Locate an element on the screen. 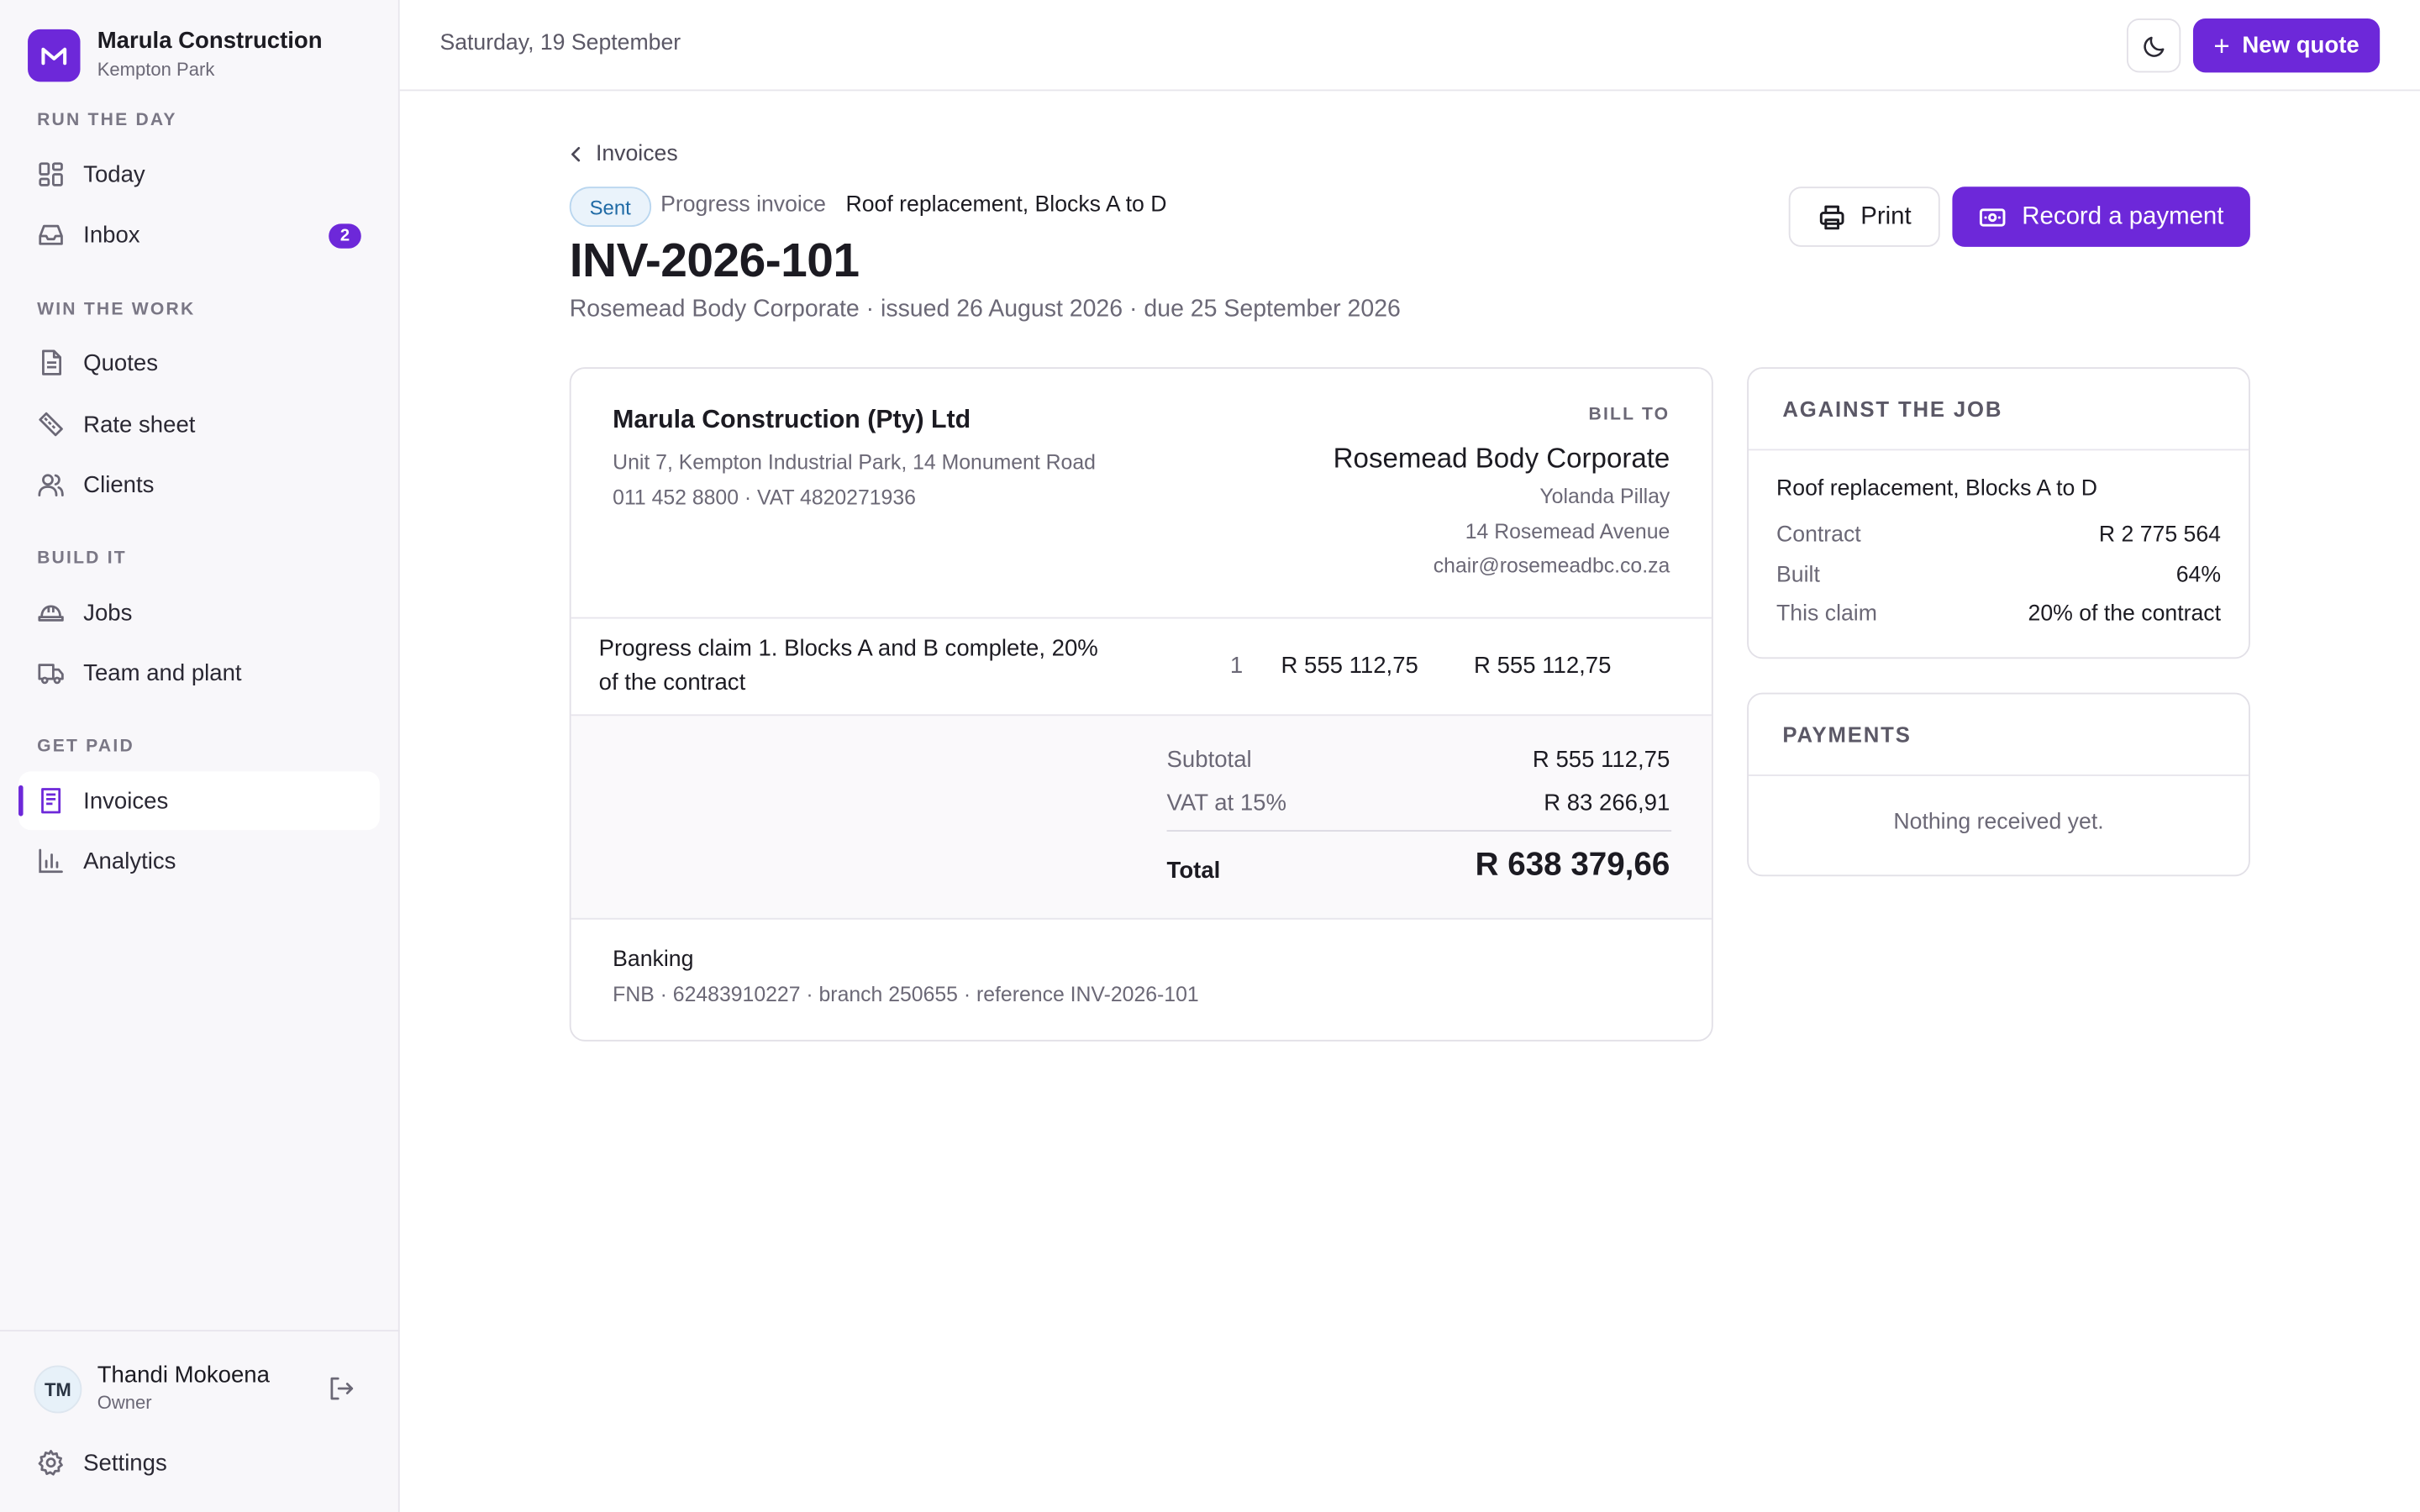 The height and width of the screenshot is (1512, 2420). brand-location: Kempton Park is located at coordinates (156, 69).